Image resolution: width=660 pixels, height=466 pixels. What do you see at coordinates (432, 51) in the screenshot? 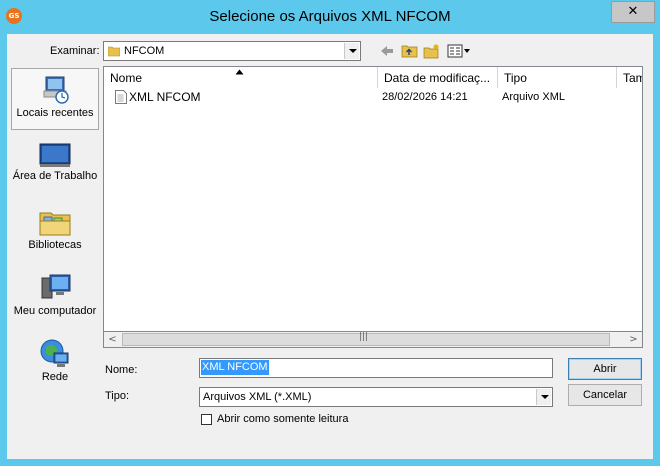
I see `new-folder-icon` at bounding box center [432, 51].